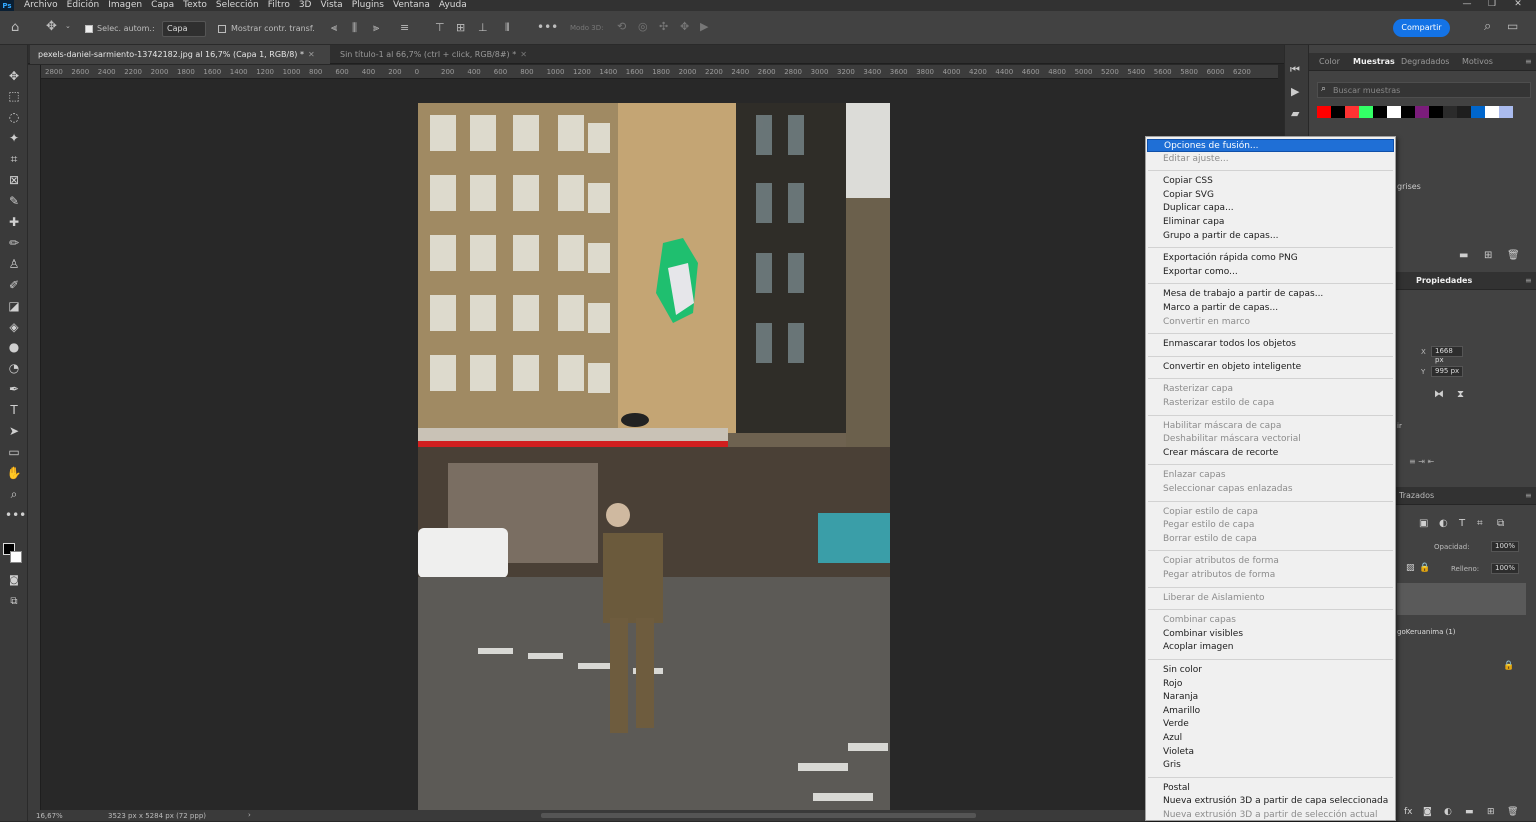  I want to click on layer-select-dropdown: Capa, so click(184, 29).